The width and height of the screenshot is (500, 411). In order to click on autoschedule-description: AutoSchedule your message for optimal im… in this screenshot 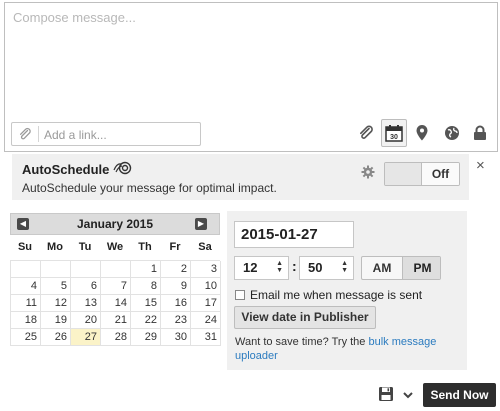, I will do `click(149, 188)`.